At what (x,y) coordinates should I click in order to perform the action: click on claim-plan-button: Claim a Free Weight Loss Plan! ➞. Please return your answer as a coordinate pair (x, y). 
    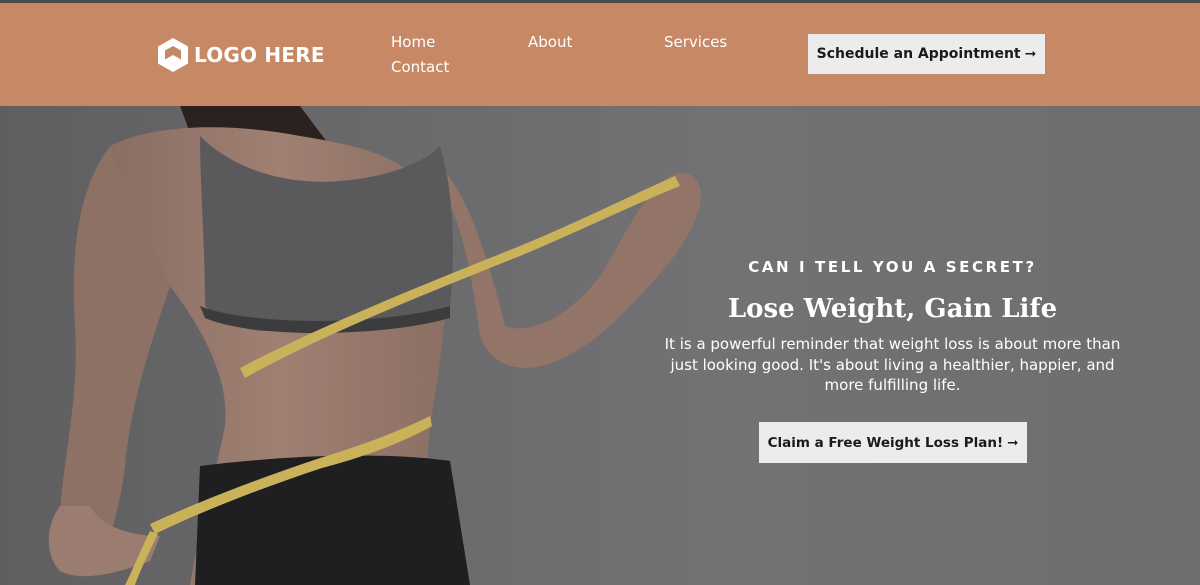
    Looking at the image, I should click on (893, 442).